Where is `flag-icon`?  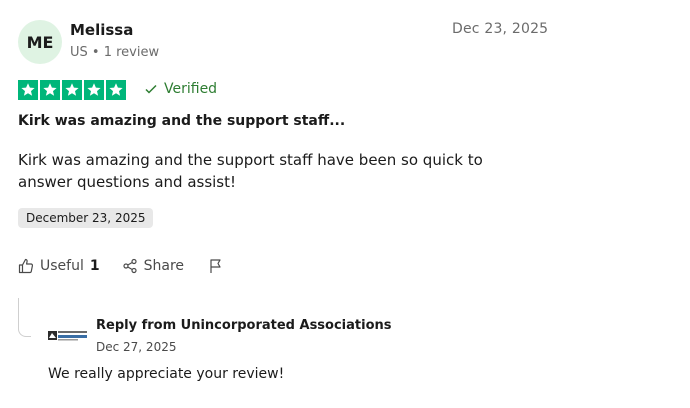 flag-icon is located at coordinates (215, 266).